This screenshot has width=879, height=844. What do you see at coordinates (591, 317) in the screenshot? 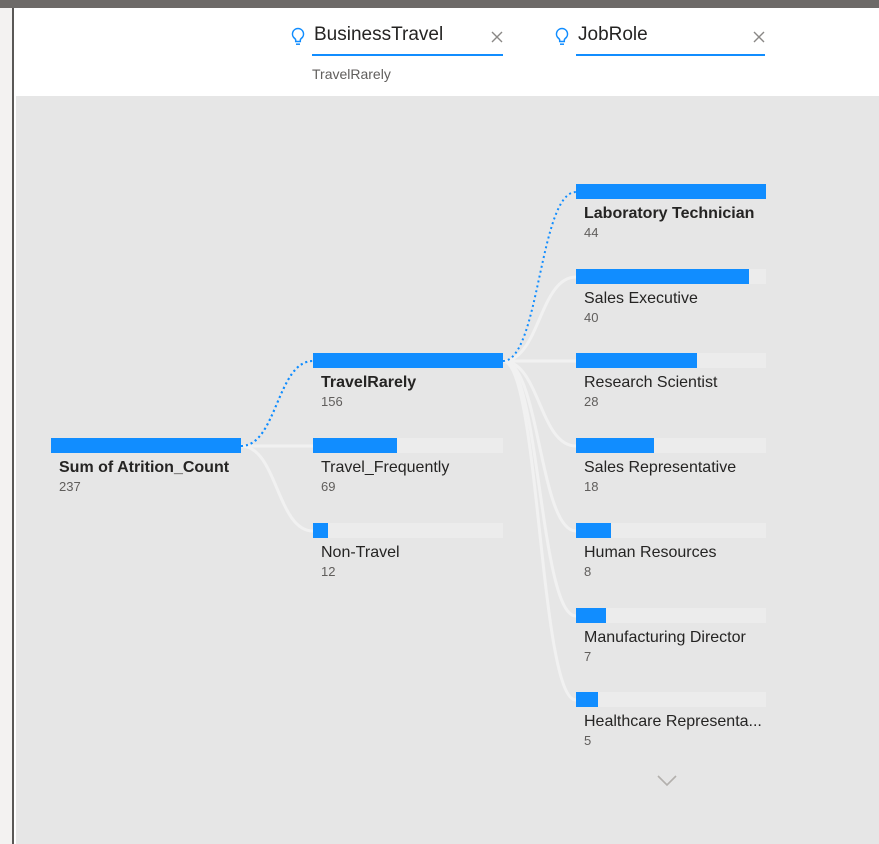
I see `node-value: 40` at bounding box center [591, 317].